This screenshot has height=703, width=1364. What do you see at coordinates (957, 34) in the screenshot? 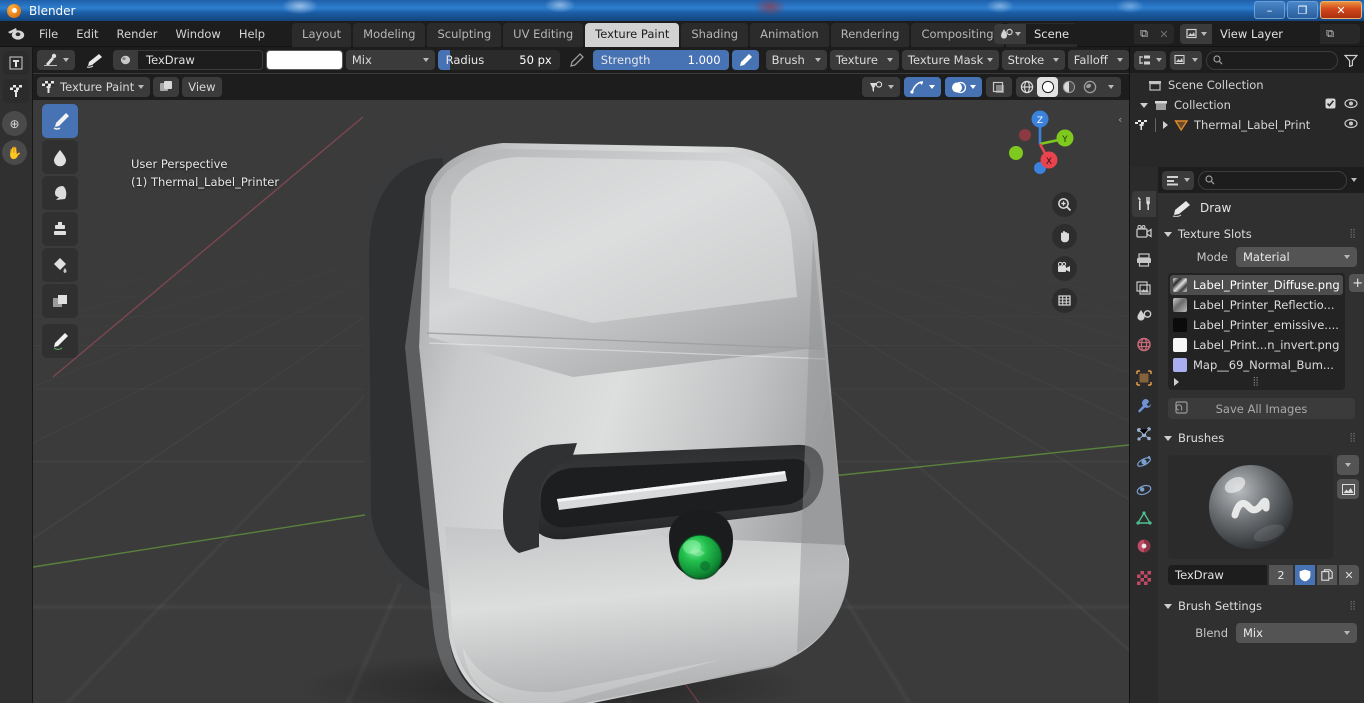
I see `workspace-tab-compositing: Compositing` at bounding box center [957, 34].